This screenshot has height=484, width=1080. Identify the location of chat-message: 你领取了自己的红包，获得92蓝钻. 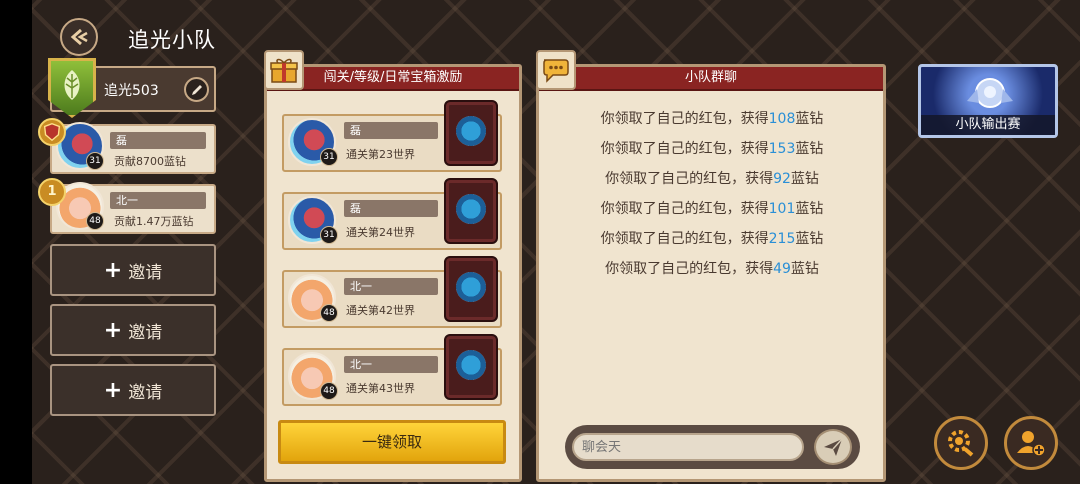
(712, 179).